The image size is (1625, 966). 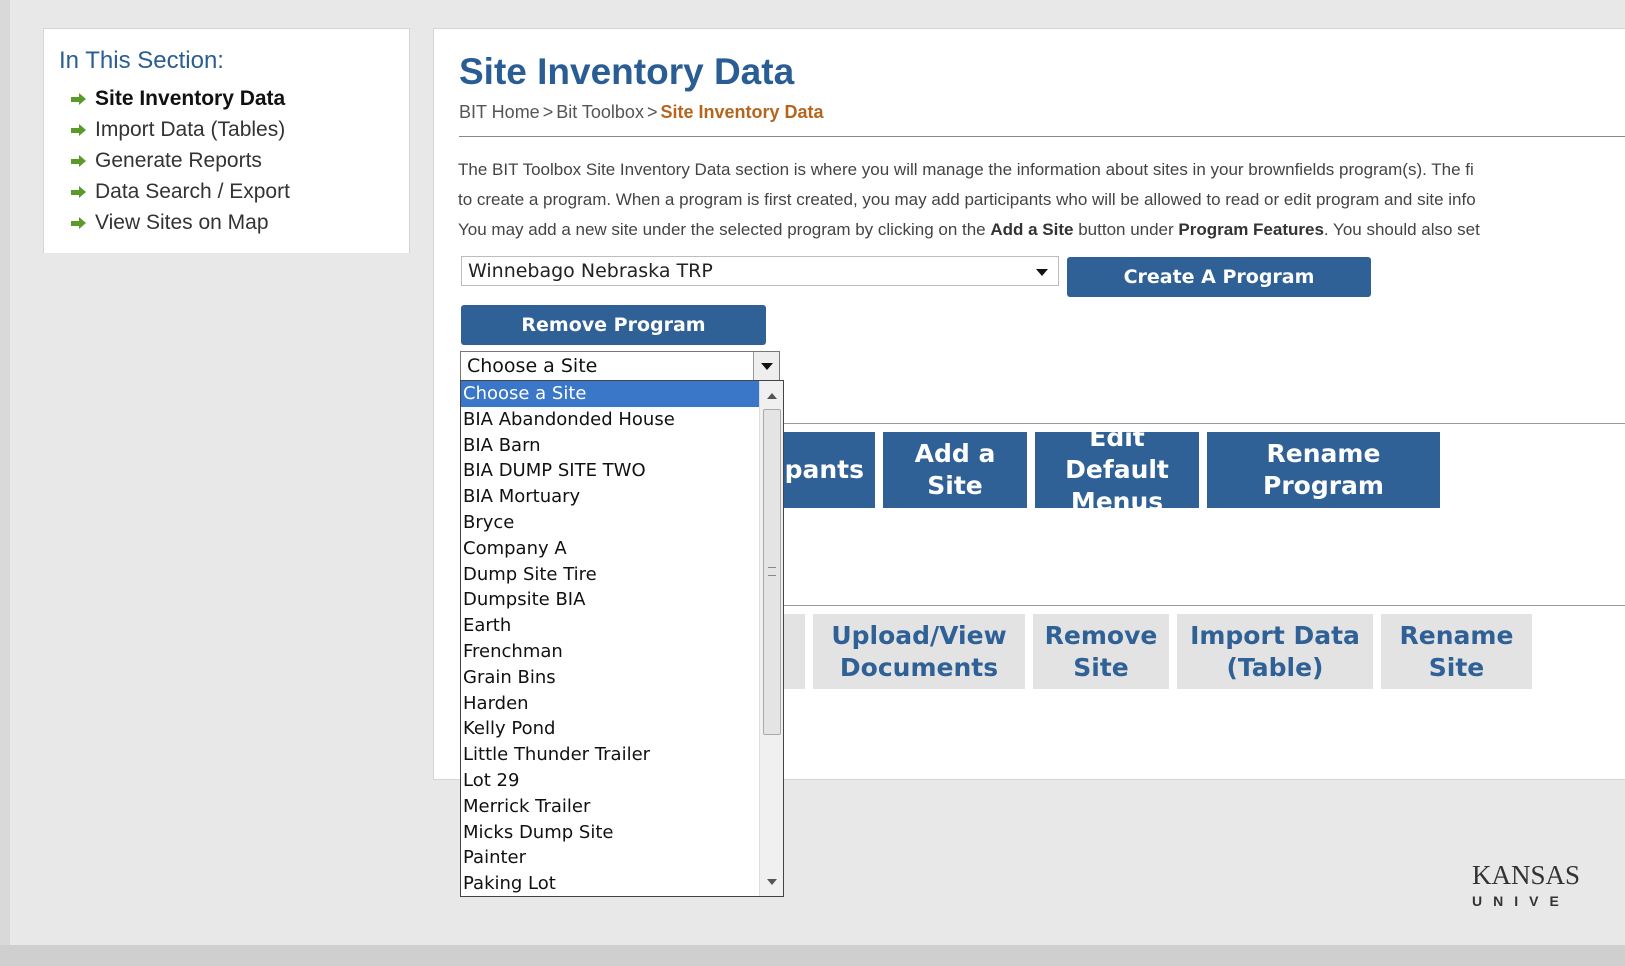 What do you see at coordinates (610, 883) in the screenshot?
I see `site-option: Paking Lot` at bounding box center [610, 883].